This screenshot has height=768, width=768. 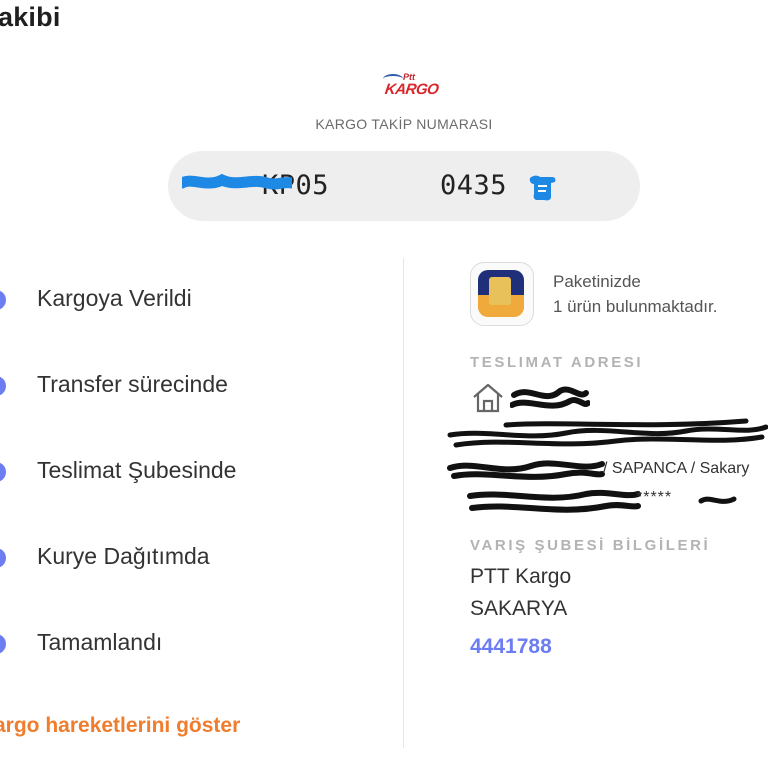 I want to click on tracking-number-suffix: 0435, so click(x=474, y=185).